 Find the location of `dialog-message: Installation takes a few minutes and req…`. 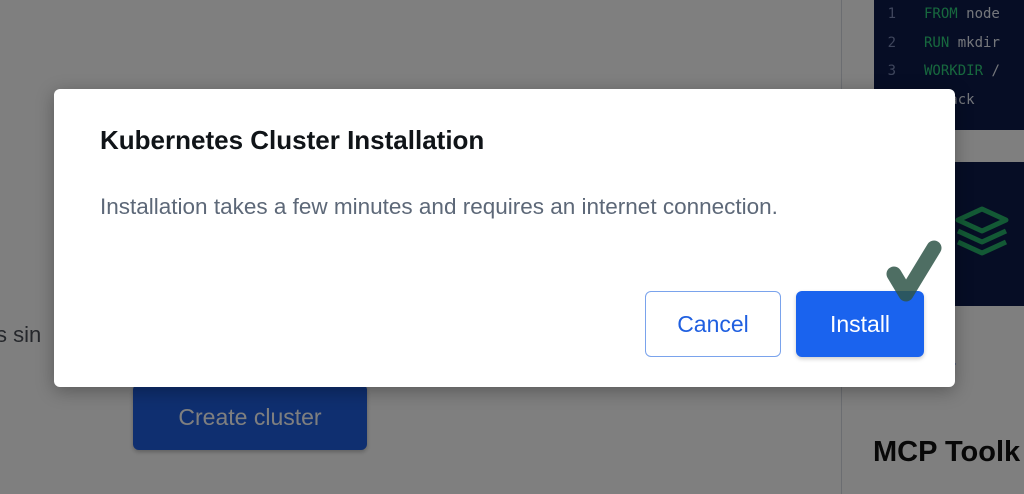

dialog-message: Installation takes a few minutes and req… is located at coordinates (439, 206).